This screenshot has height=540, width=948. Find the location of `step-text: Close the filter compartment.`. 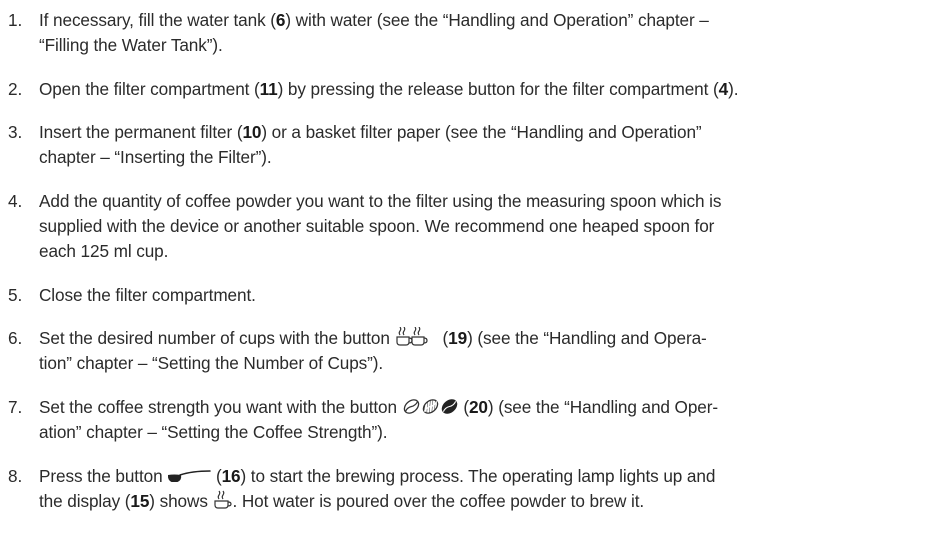

step-text: Close the filter compartment. is located at coordinates (147, 295).